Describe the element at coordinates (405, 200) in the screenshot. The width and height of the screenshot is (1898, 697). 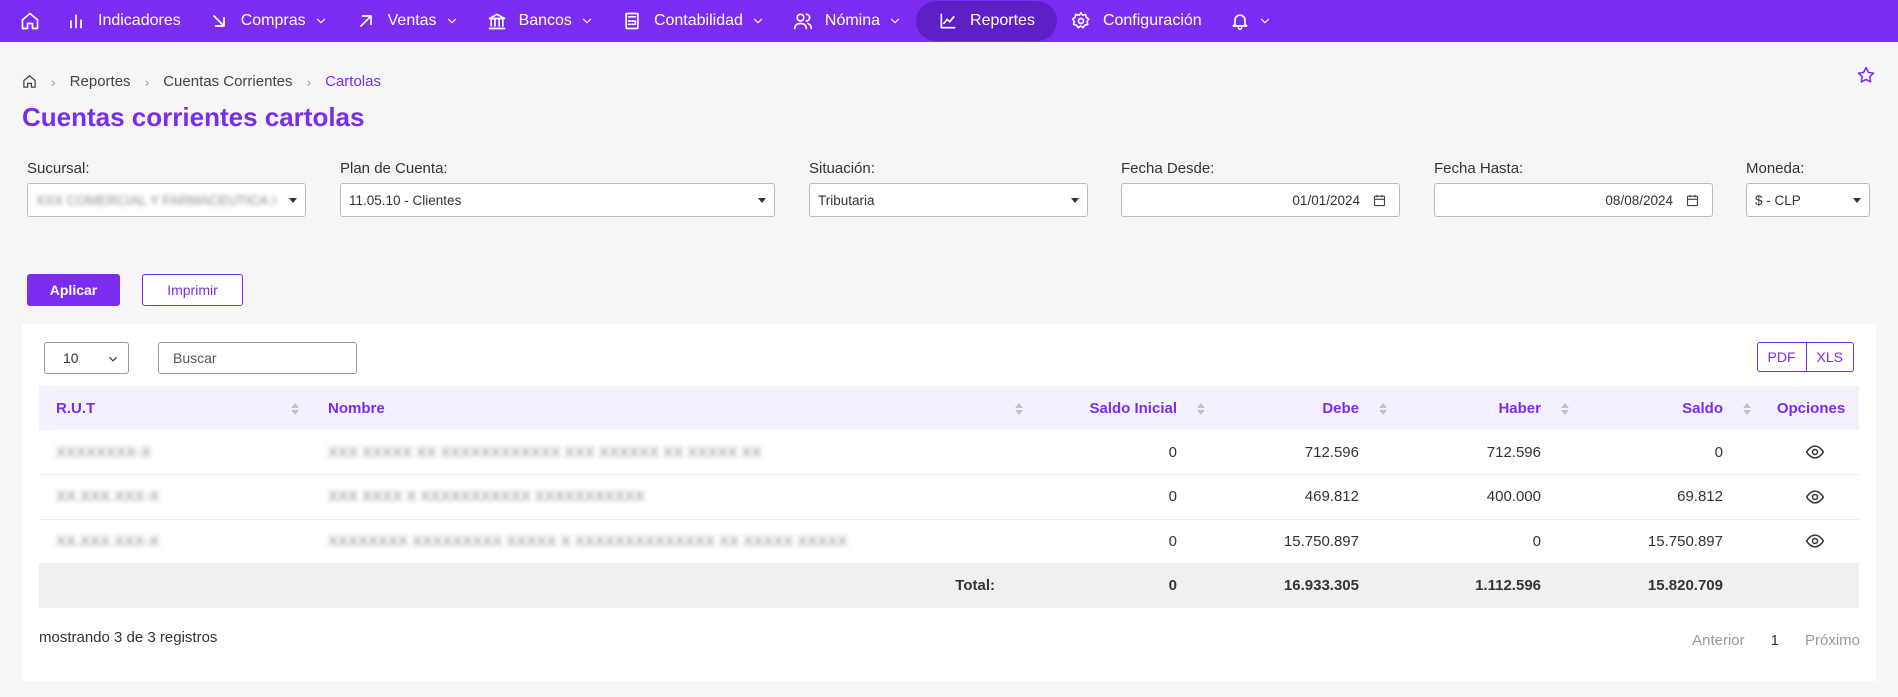
I see `plan-cuenta-value: 11.05.10 - Clientes` at that location.